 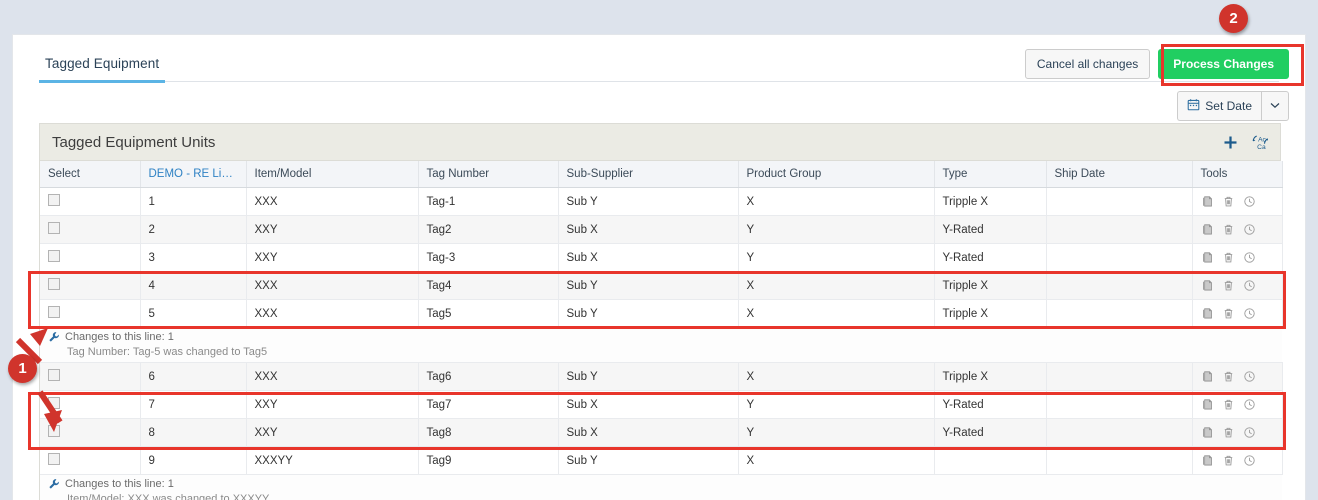 I want to click on row-sub-supplier: Sub X, so click(x=648, y=229).